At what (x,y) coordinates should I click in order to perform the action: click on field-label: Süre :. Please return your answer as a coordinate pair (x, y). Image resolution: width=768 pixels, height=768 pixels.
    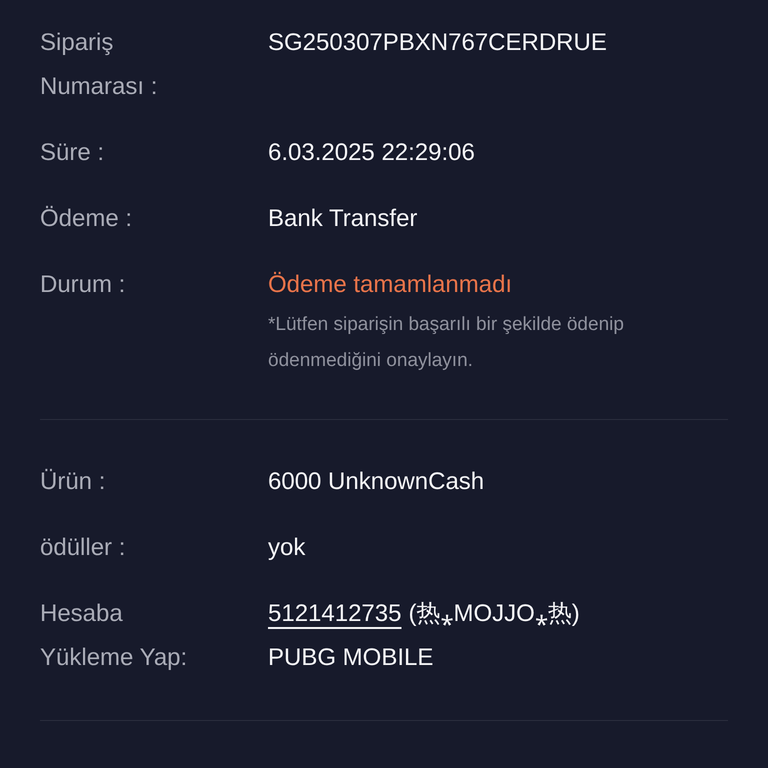
    Looking at the image, I should click on (73, 153).